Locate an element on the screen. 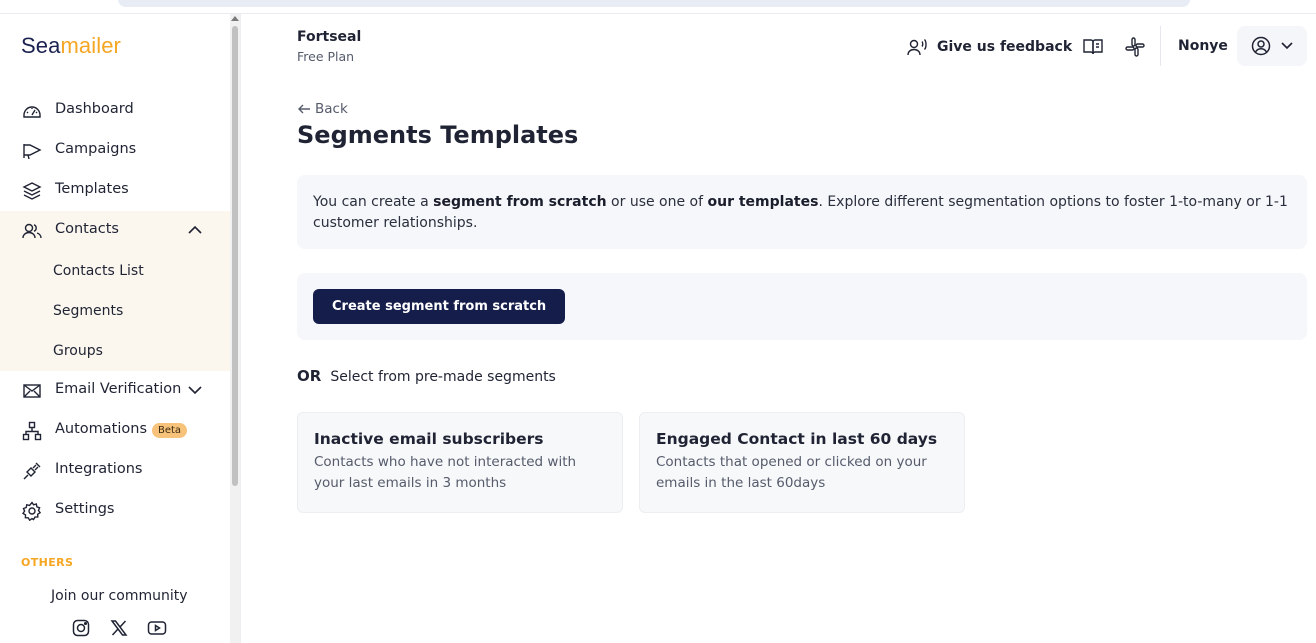 Image resolution: width=1316 pixels, height=643 pixels. sidebar-subitem-contacts-list: Contacts List is located at coordinates (98, 271).